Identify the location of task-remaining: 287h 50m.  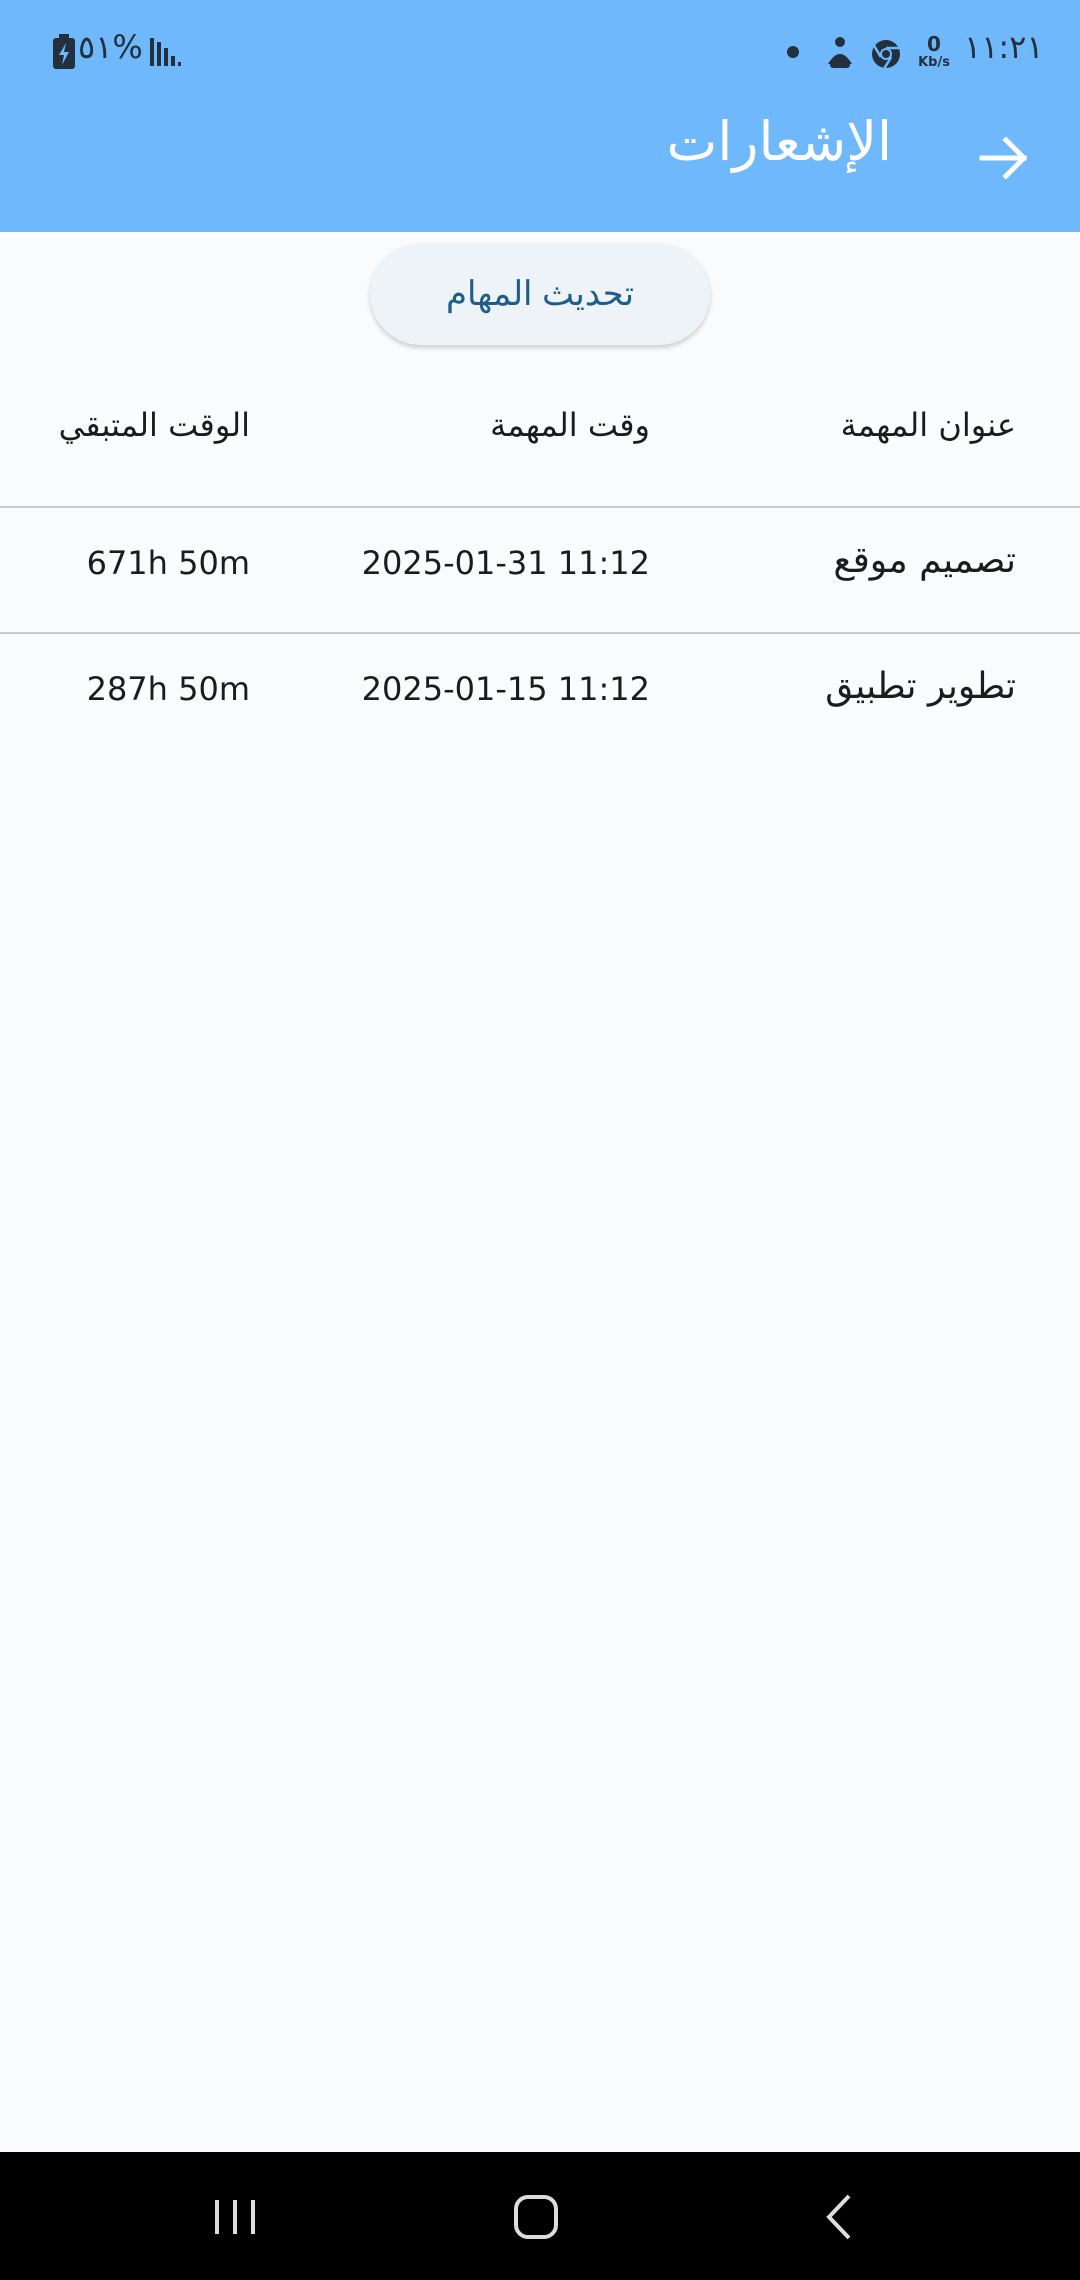
(168, 689).